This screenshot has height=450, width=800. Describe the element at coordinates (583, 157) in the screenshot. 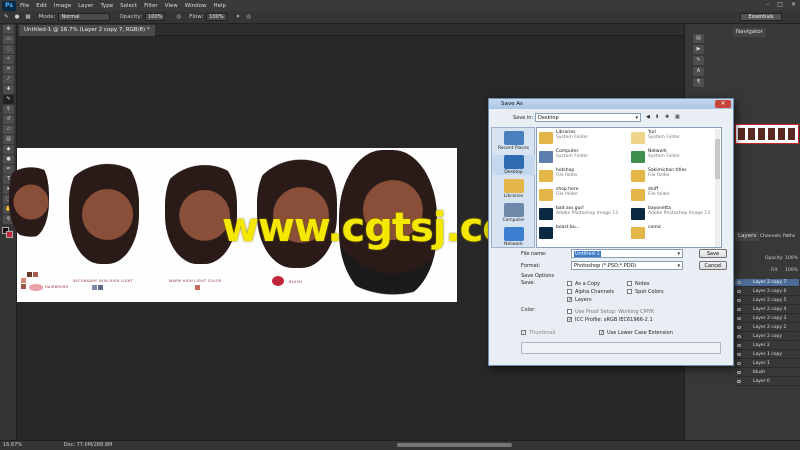

I see `file-item: Computer System Folder` at that location.